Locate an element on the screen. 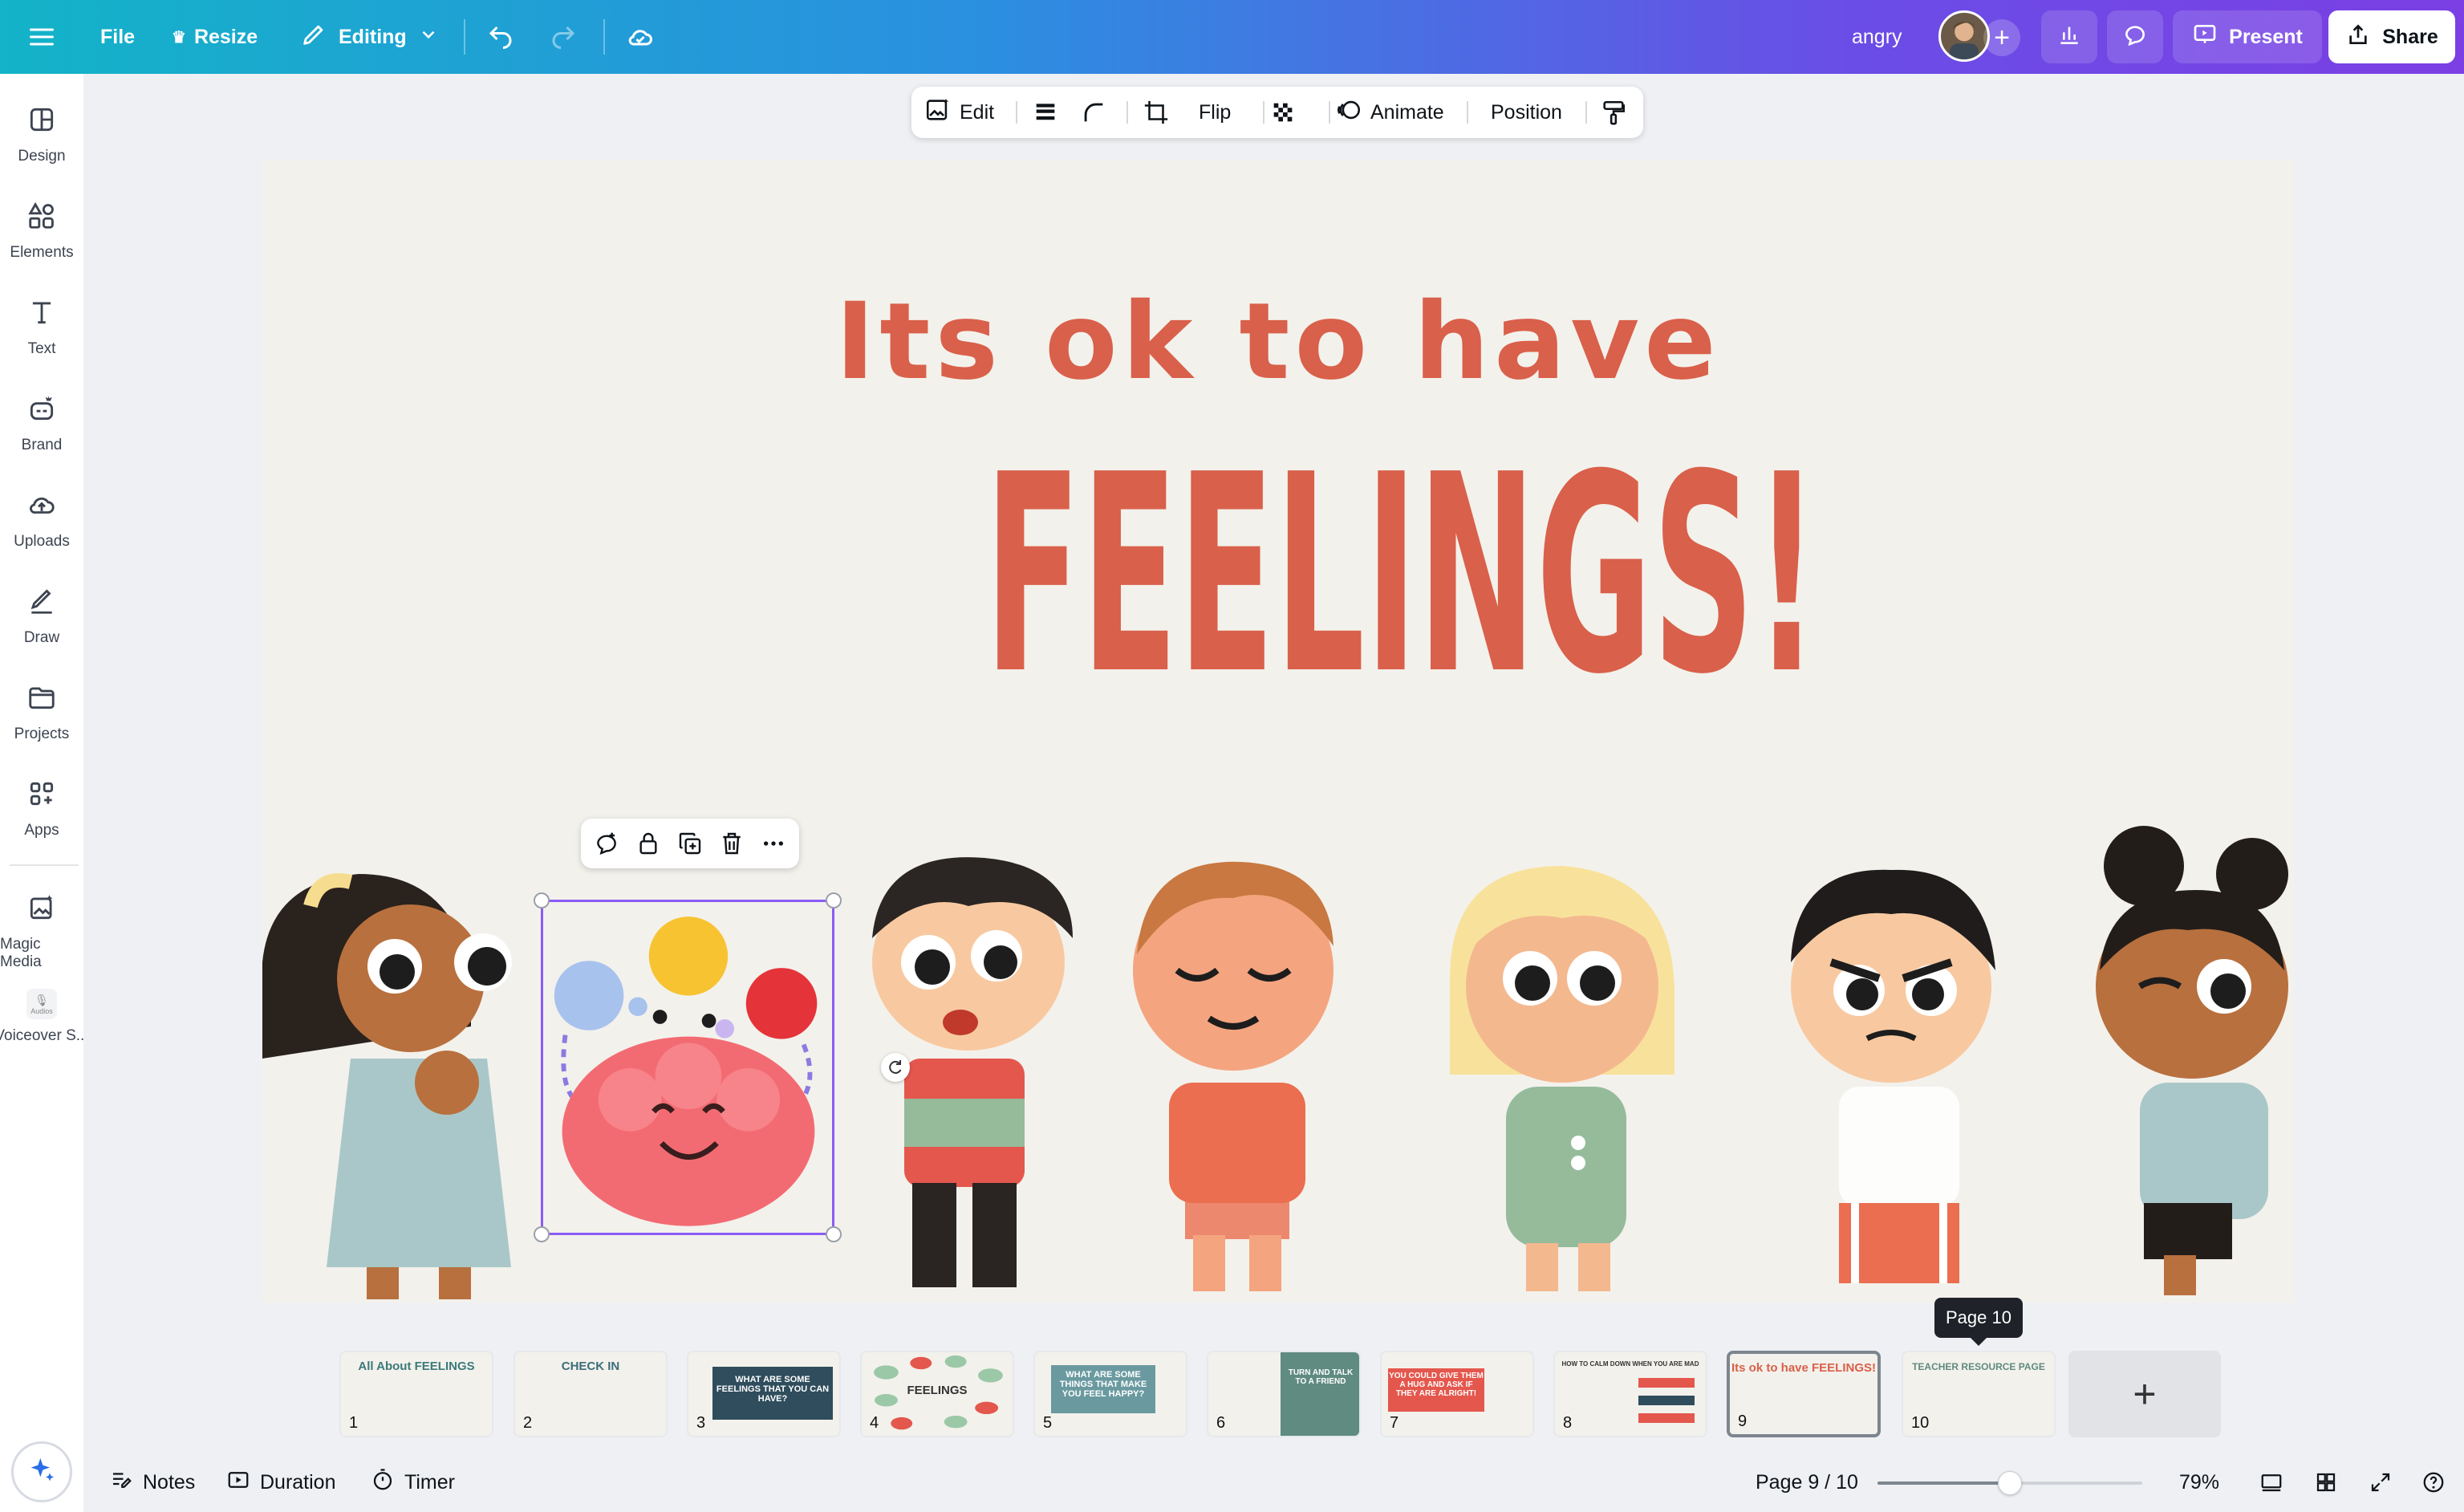  zoom-slider-fill is located at coordinates (1944, 1483).